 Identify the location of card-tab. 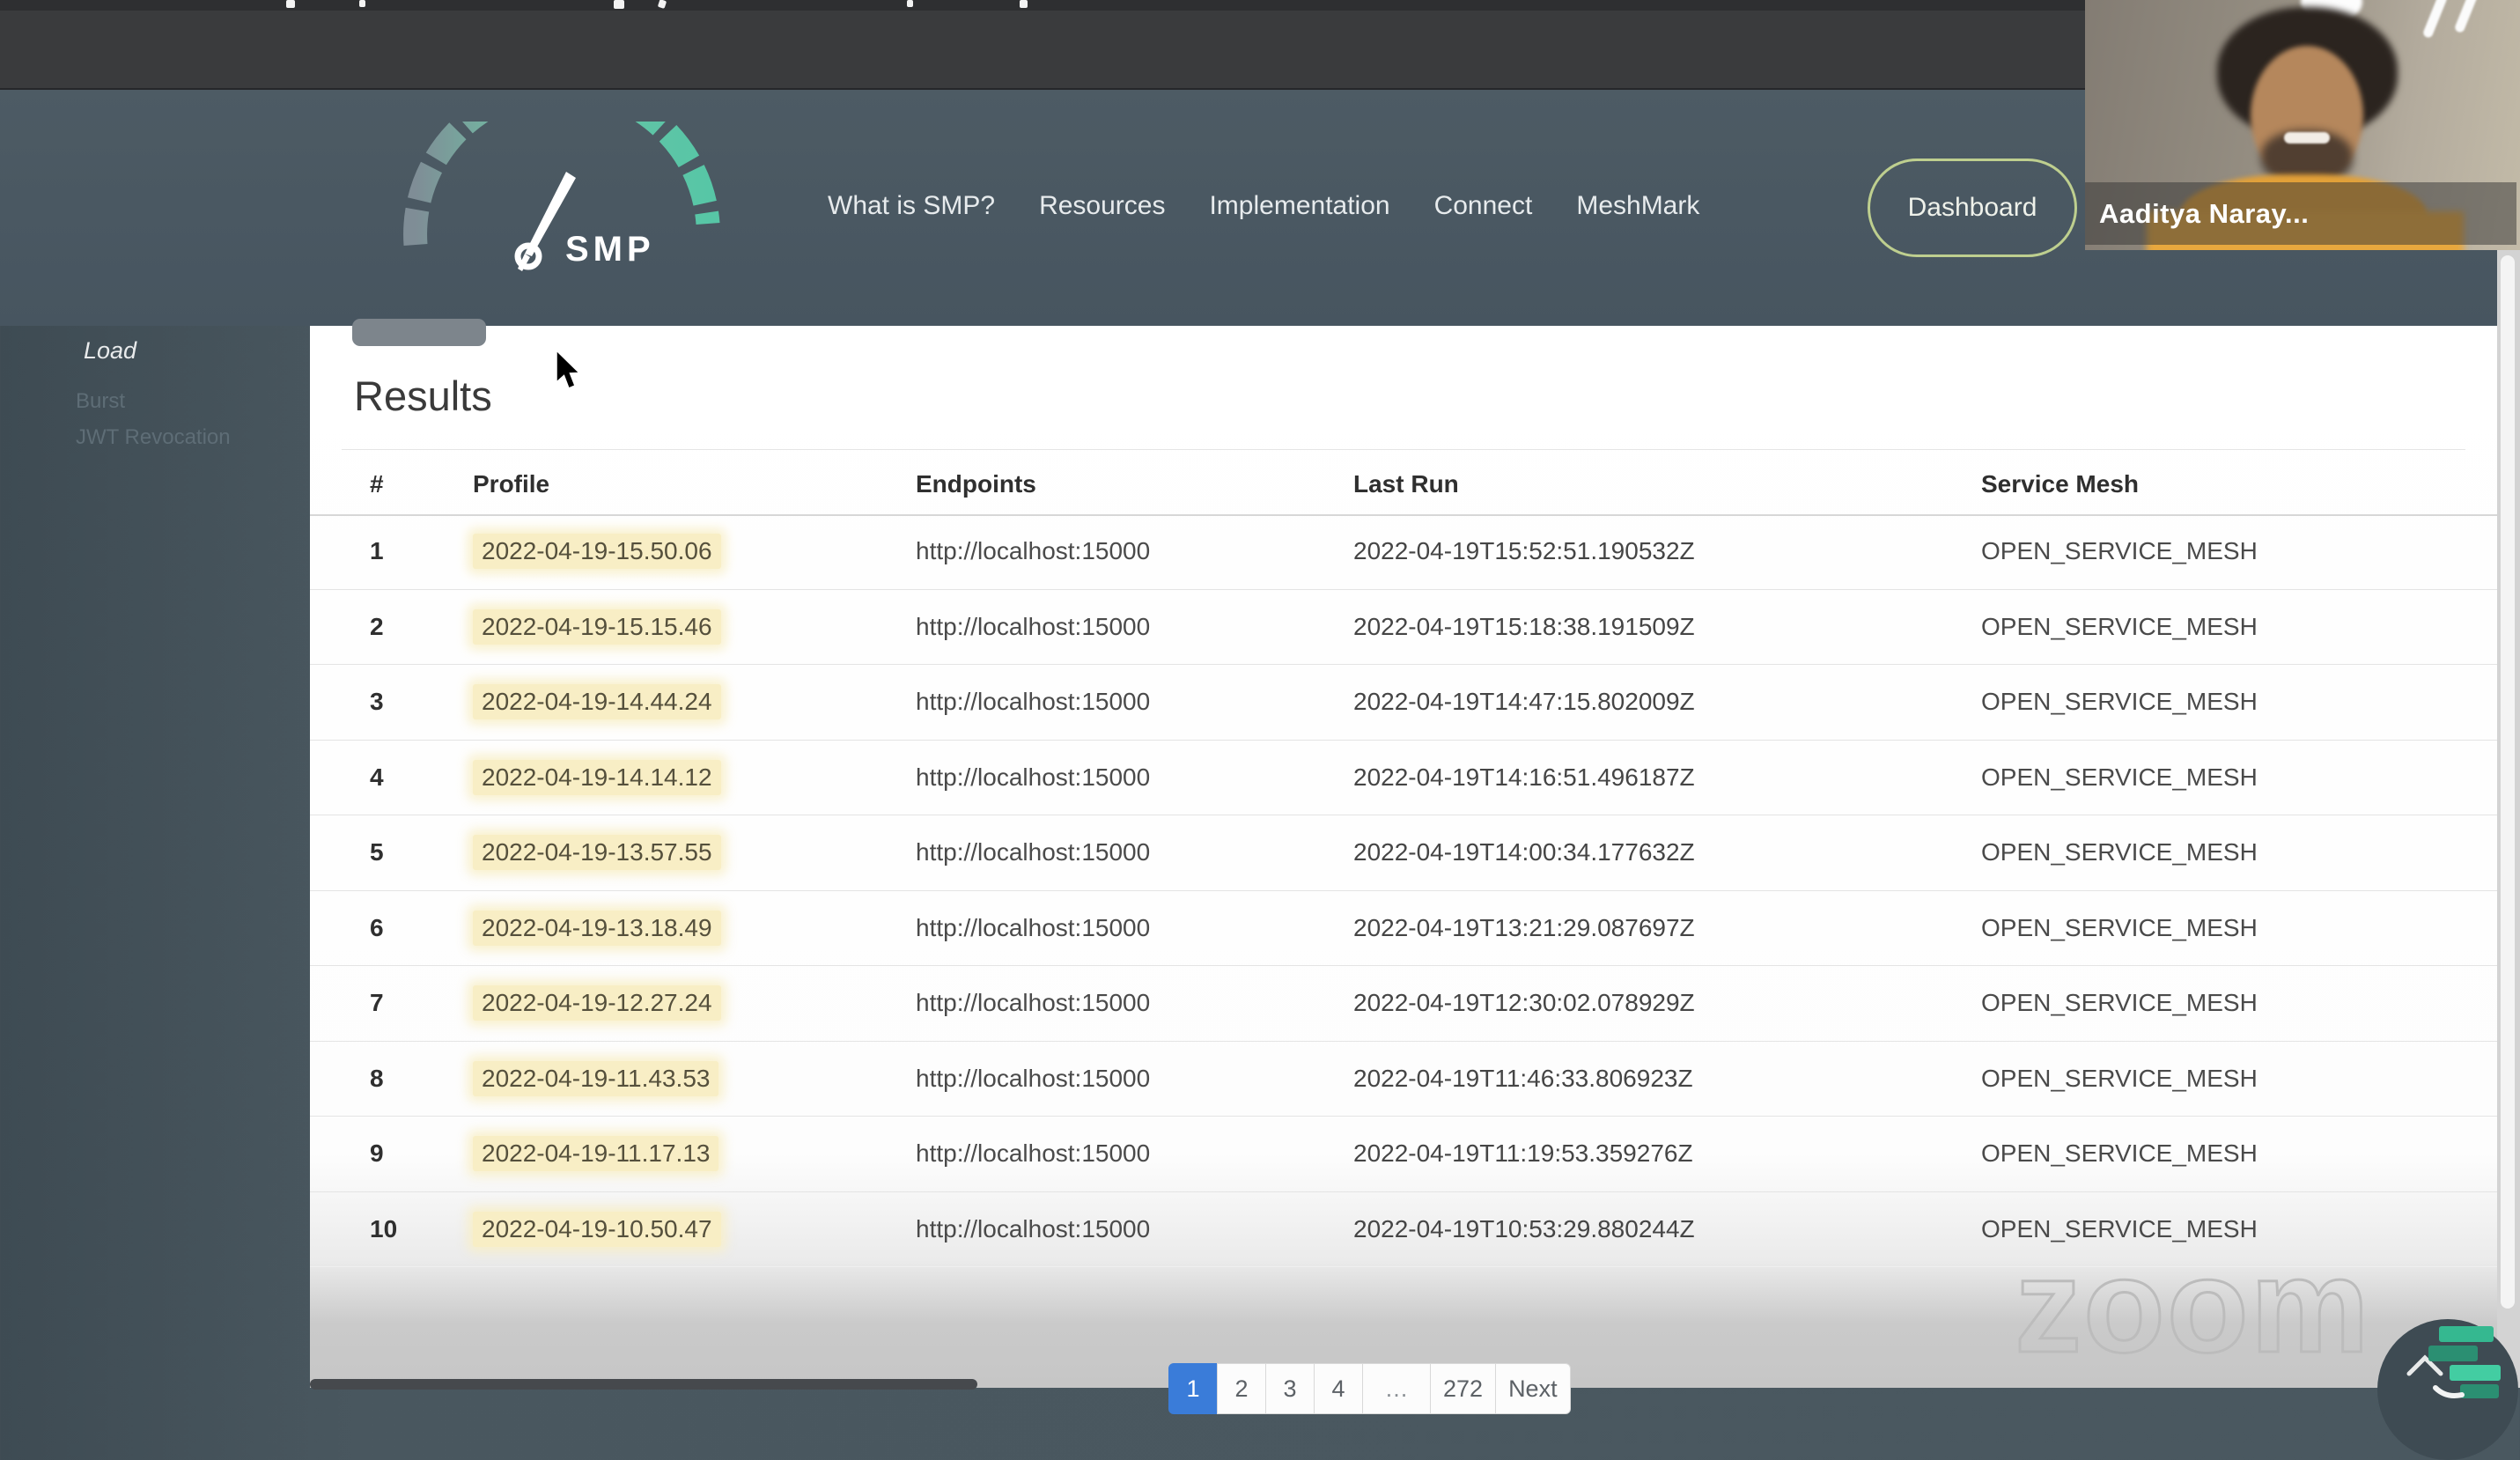
(419, 332).